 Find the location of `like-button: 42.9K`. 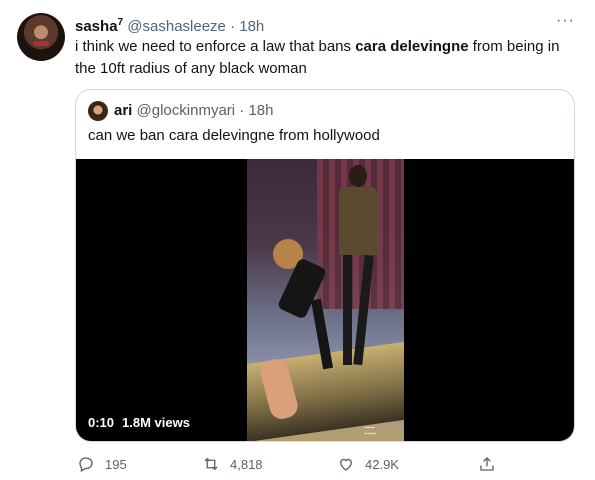

like-button: 42.9K is located at coordinates (368, 464).